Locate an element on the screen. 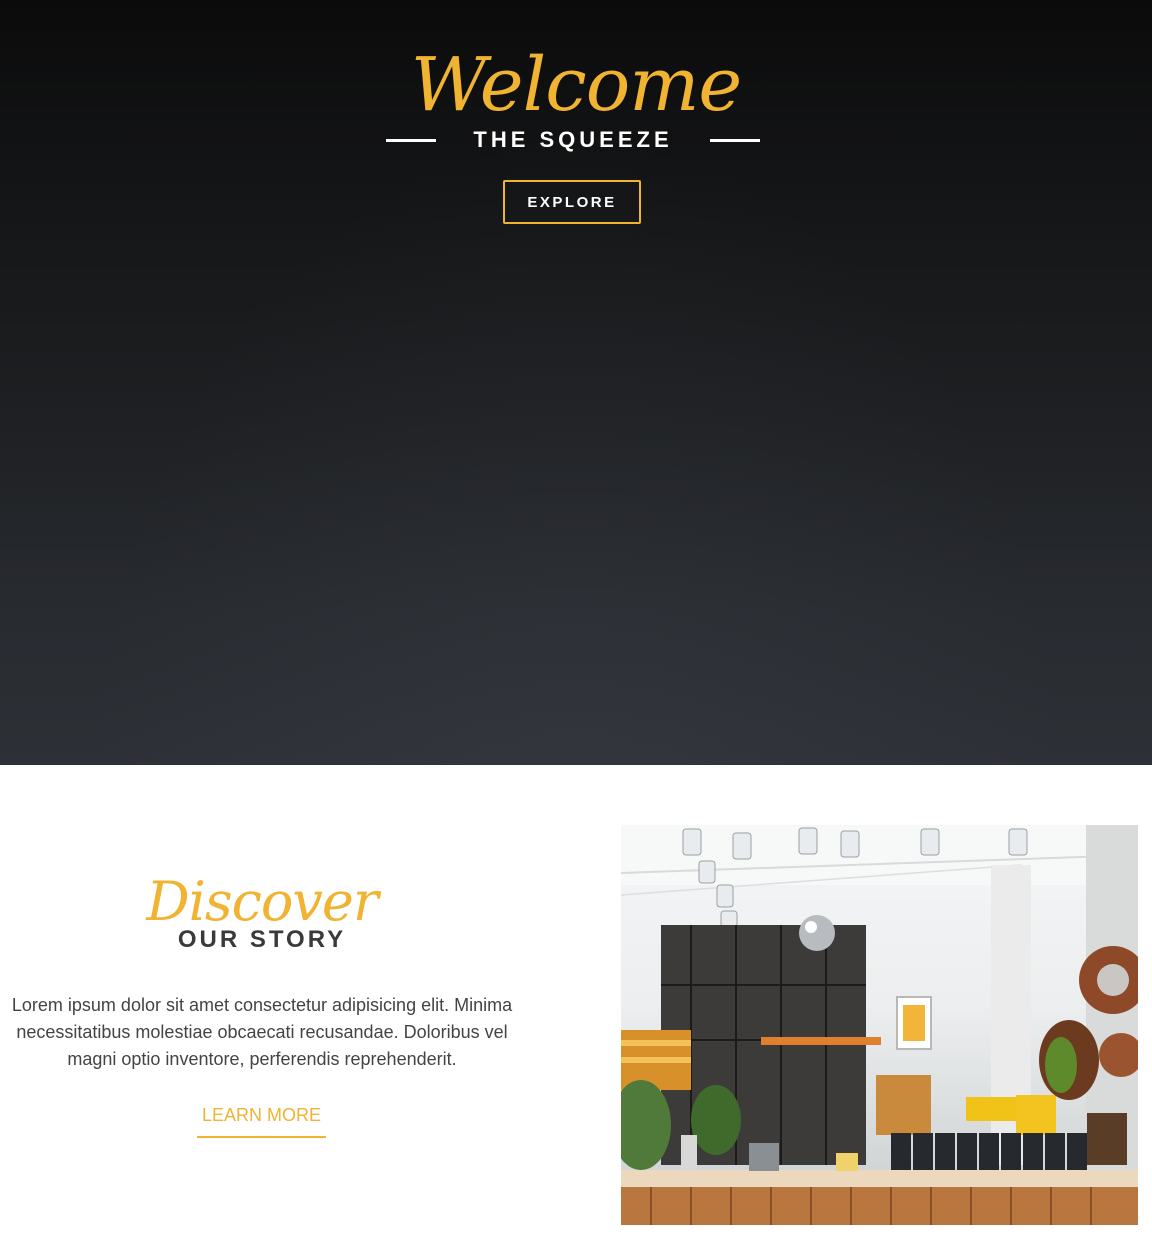  hero-subtitle-row: THE SQUEEZE is located at coordinates (573, 140).